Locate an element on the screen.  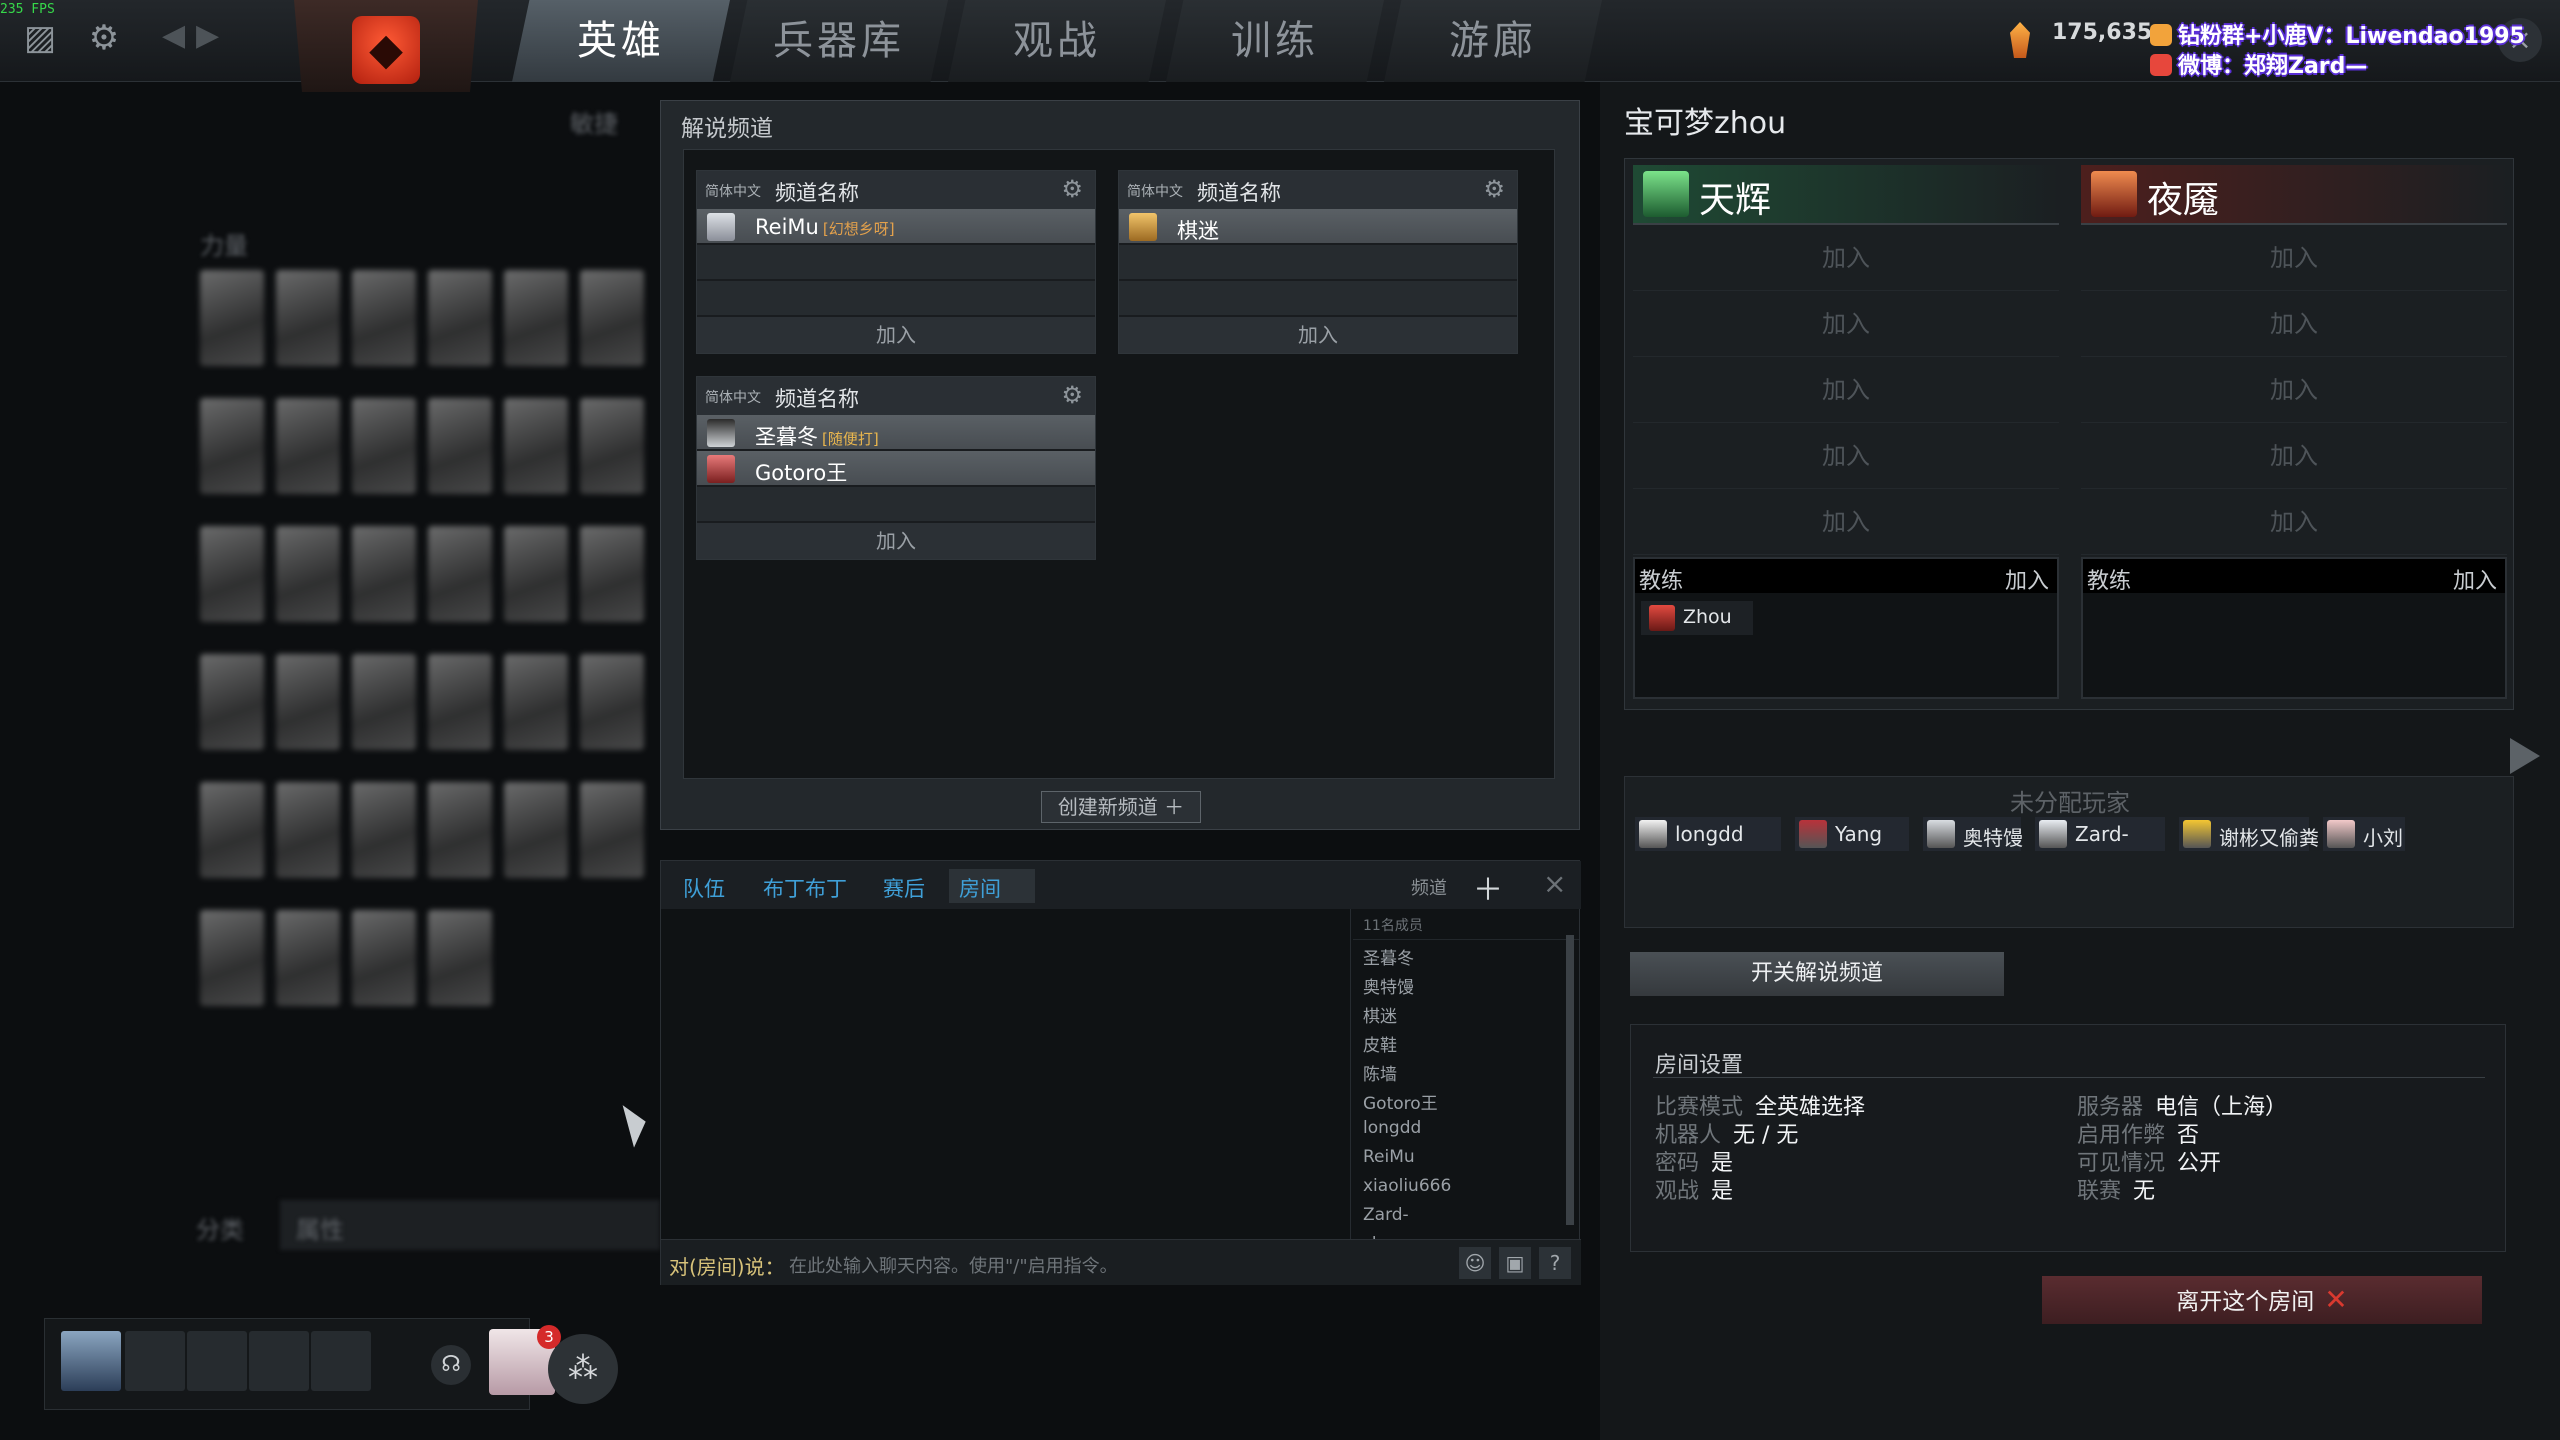
expand-arrow-icon is located at coordinates (2525, 756).